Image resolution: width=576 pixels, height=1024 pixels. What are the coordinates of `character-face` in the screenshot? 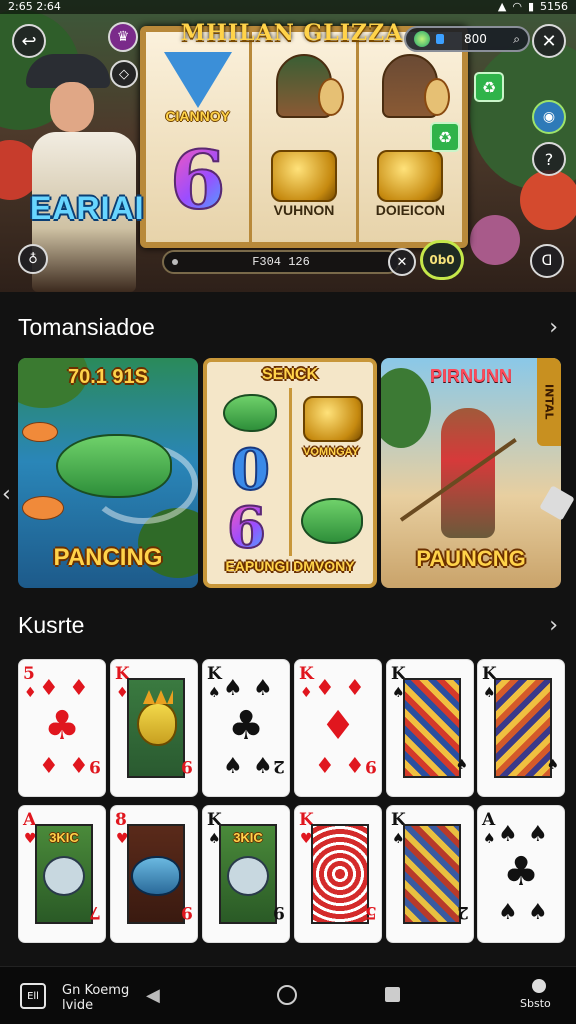 It's located at (72, 107).